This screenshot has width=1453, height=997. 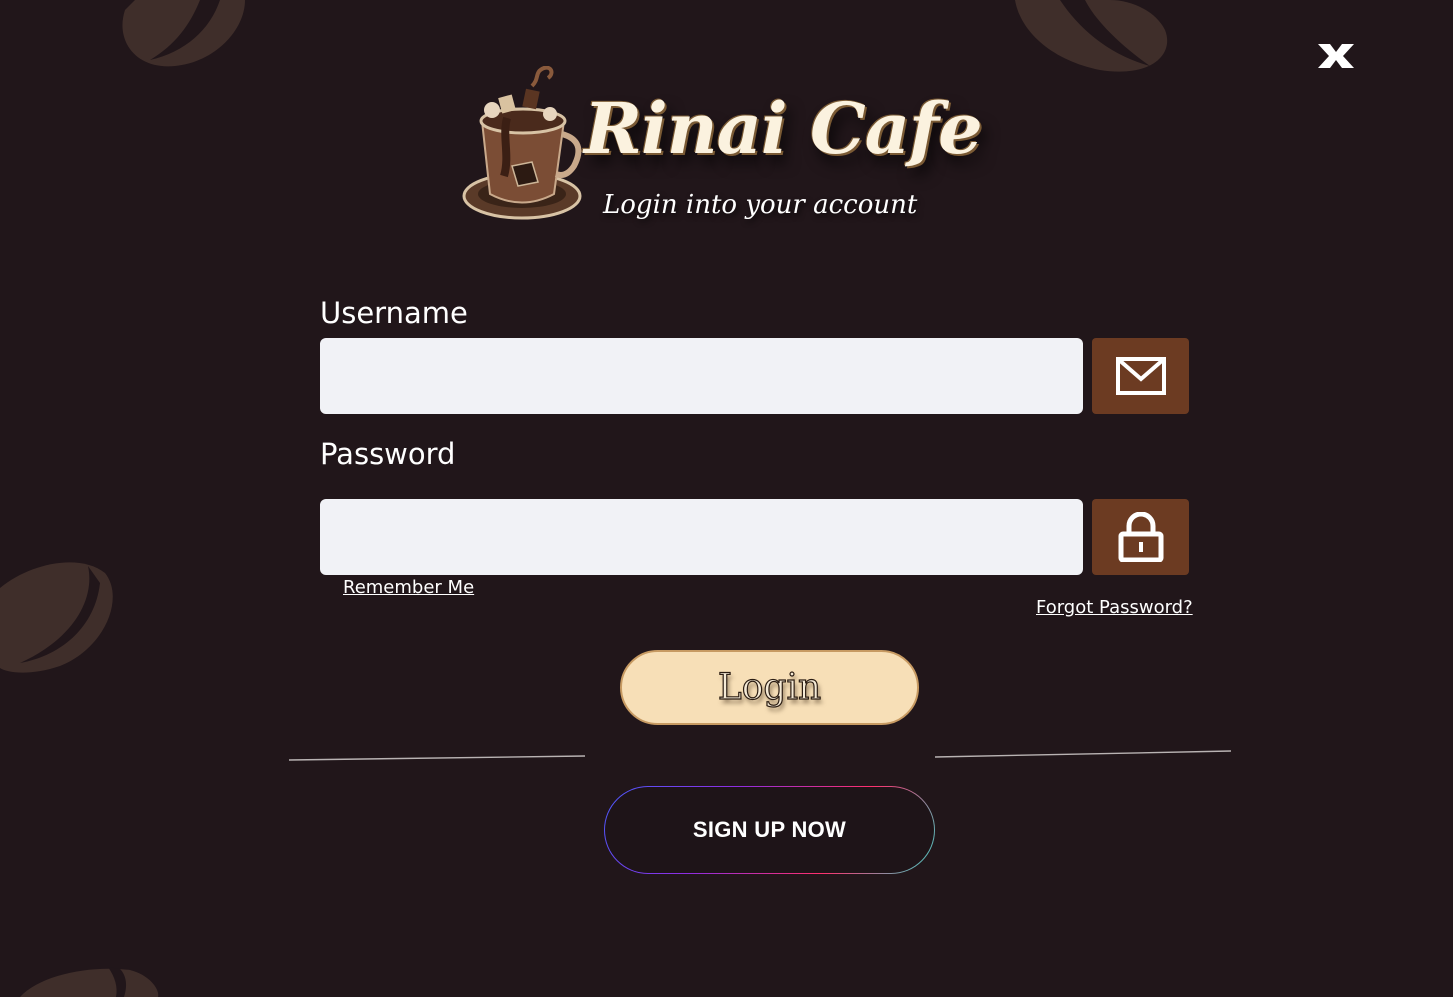 I want to click on divider-right, so click(x=1083, y=754).